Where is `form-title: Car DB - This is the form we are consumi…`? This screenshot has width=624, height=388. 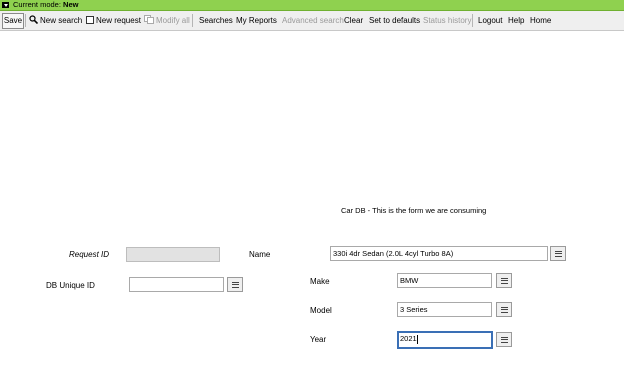 form-title: Car DB - This is the form we are consumi… is located at coordinates (414, 210).